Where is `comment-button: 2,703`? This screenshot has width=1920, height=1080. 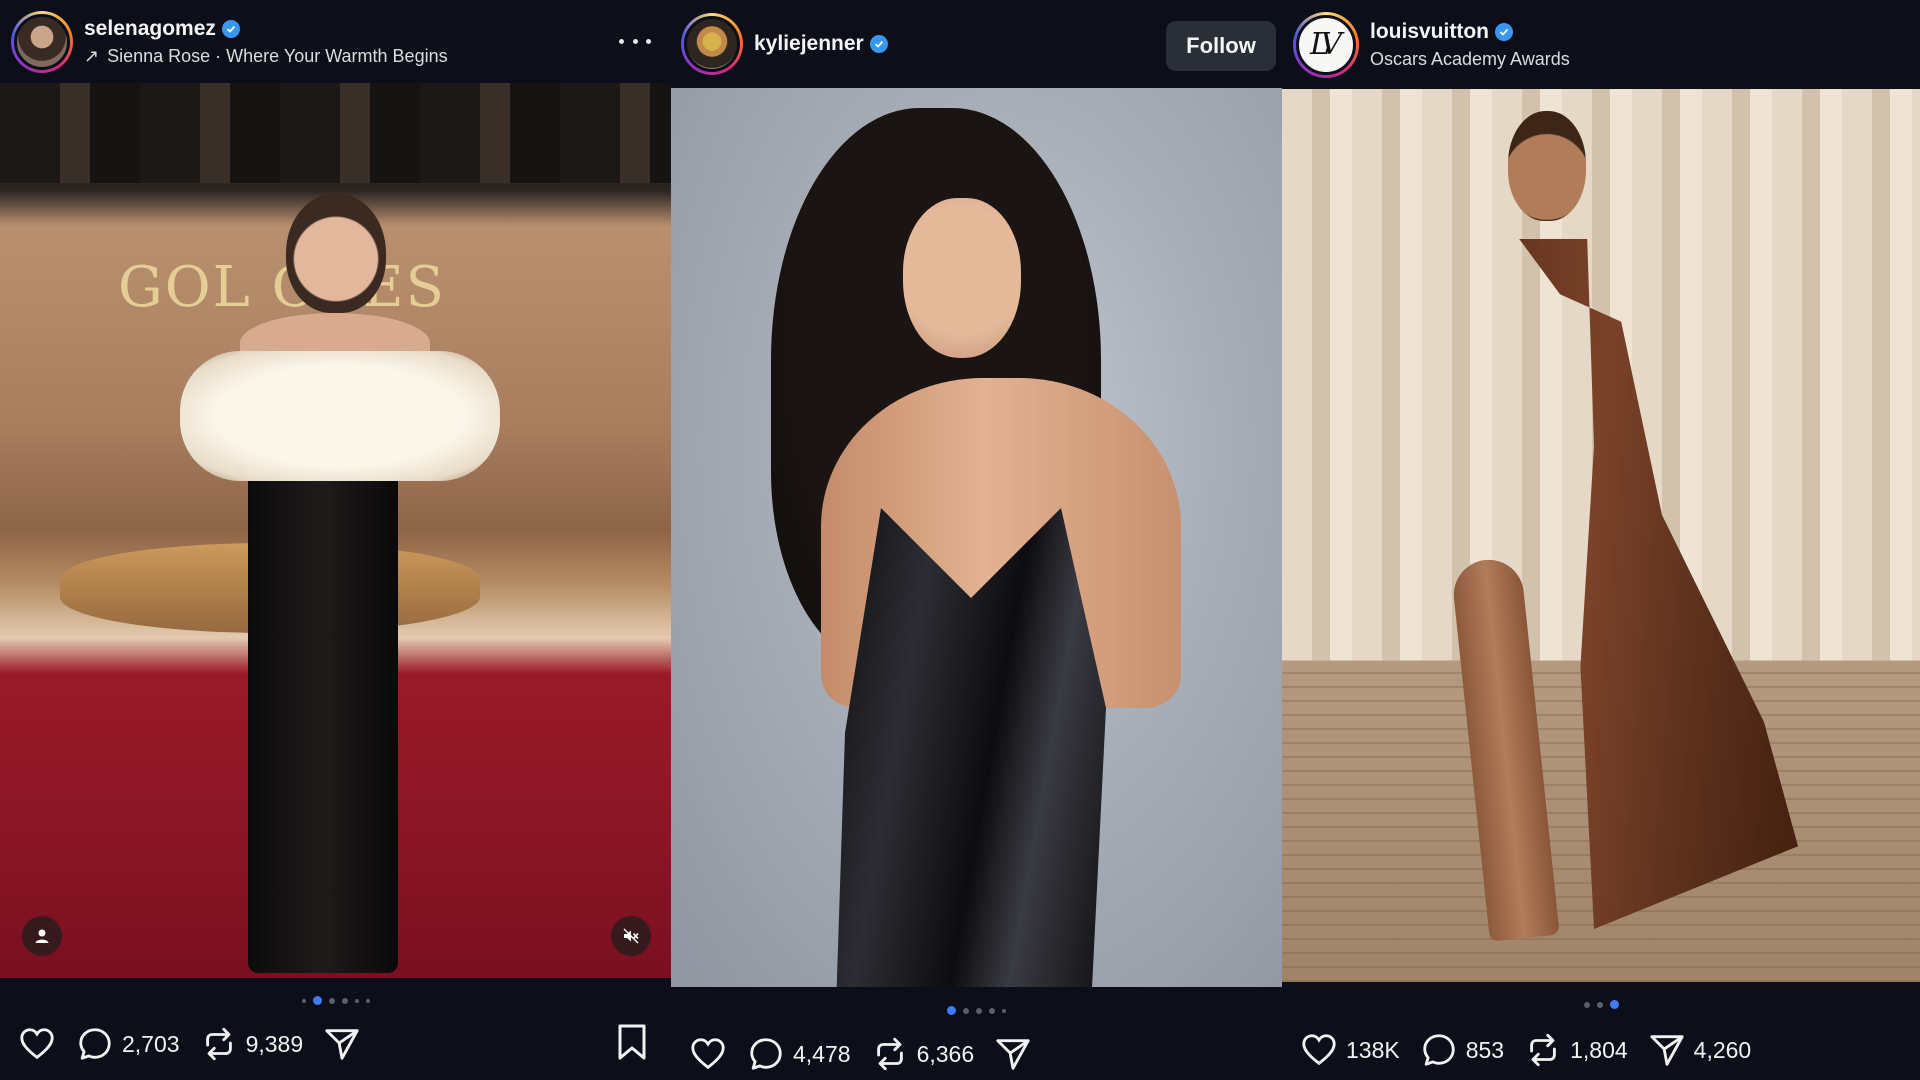
comment-button: 2,703 is located at coordinates (128, 1044).